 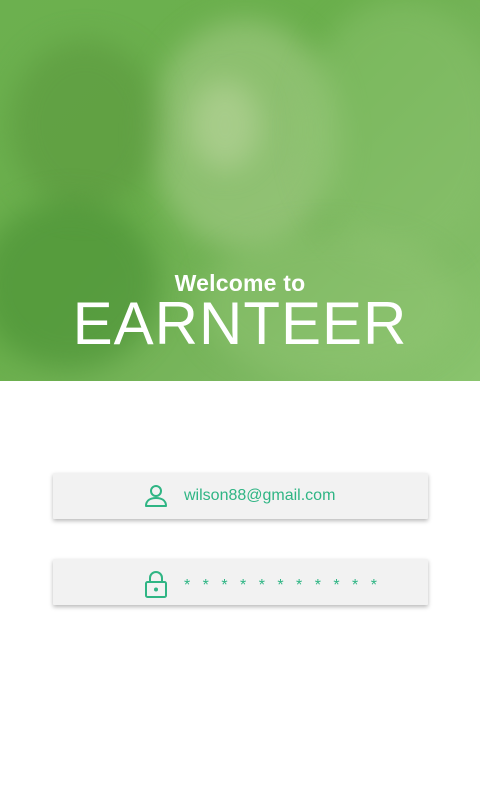 I want to click on brand-title: EARNTEER, so click(x=240, y=323).